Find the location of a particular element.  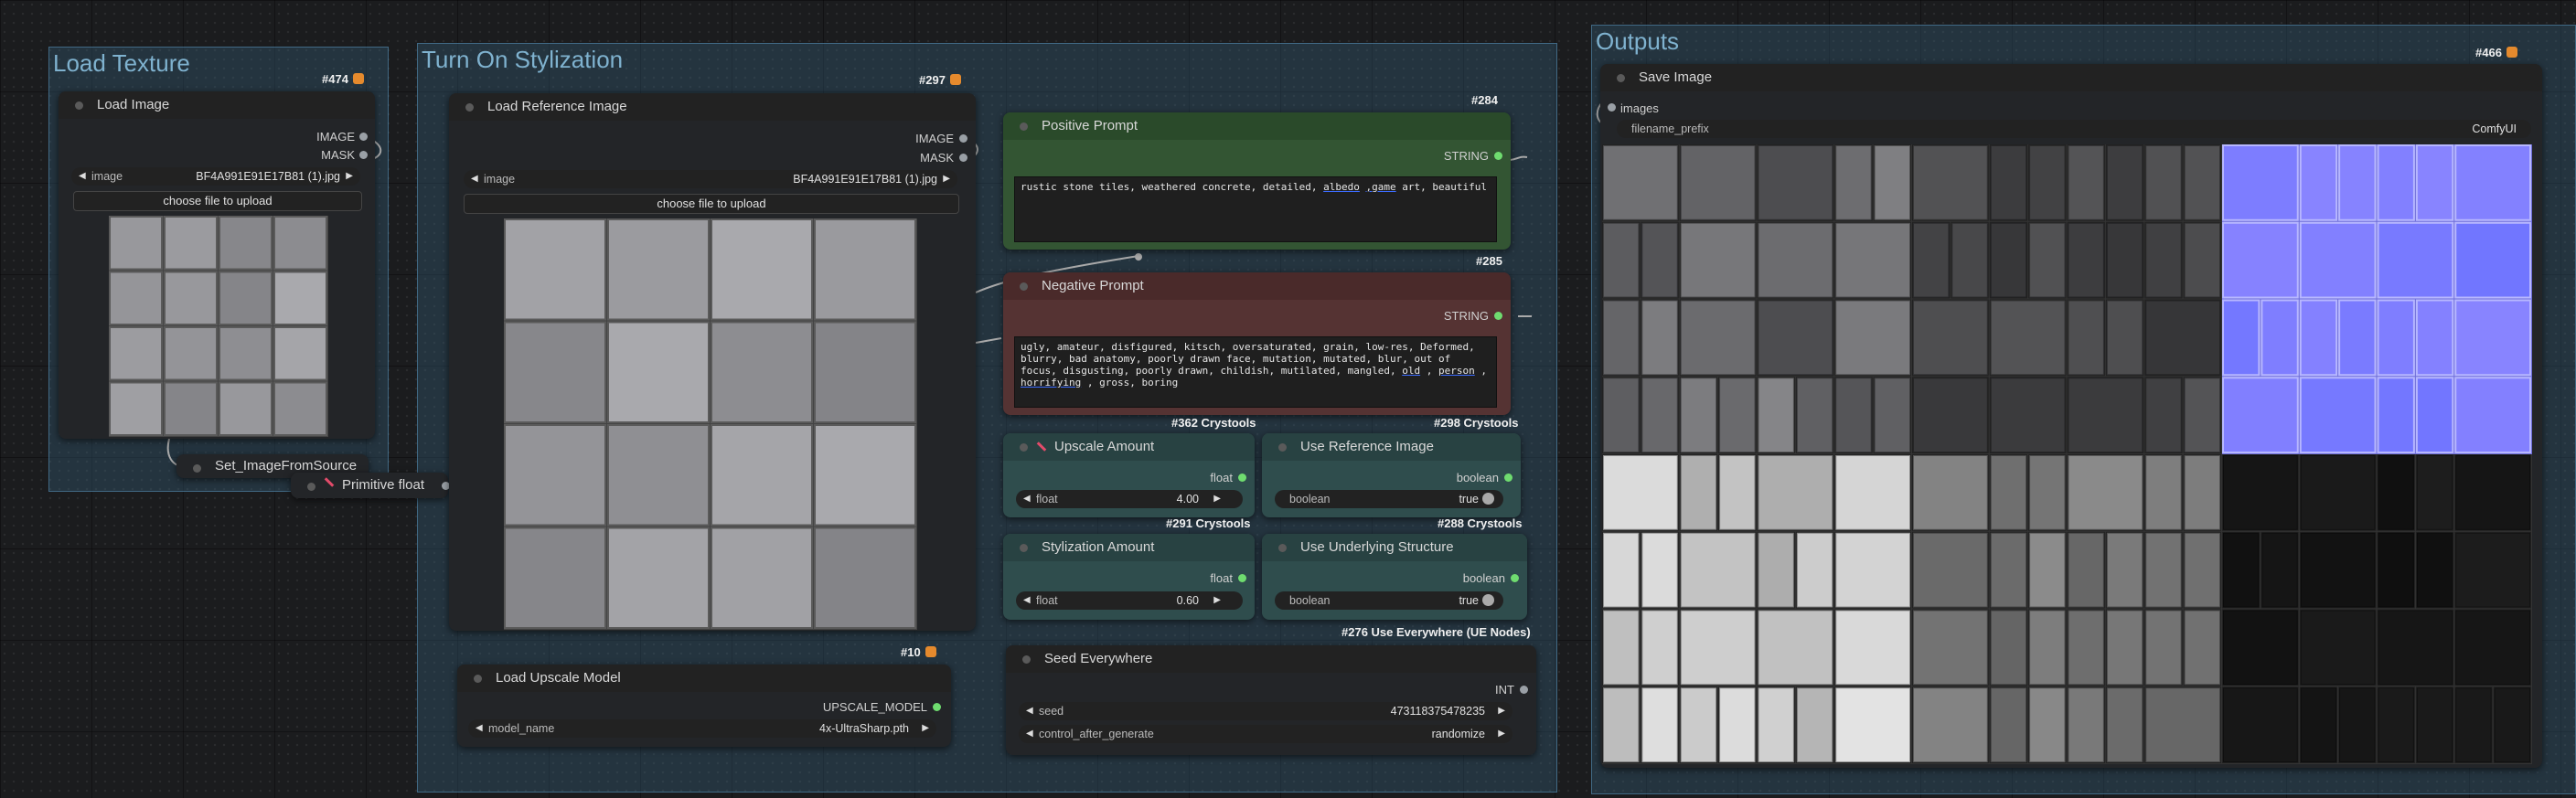

node-title: Upscale Amount is located at coordinates (1129, 447).